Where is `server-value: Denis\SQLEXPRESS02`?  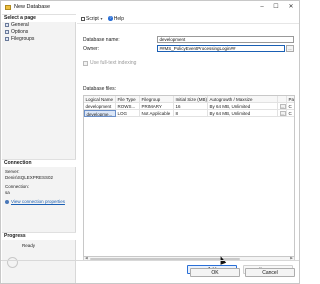
server-value: Denis\SQLEXPRESS02 is located at coordinates (29, 177).